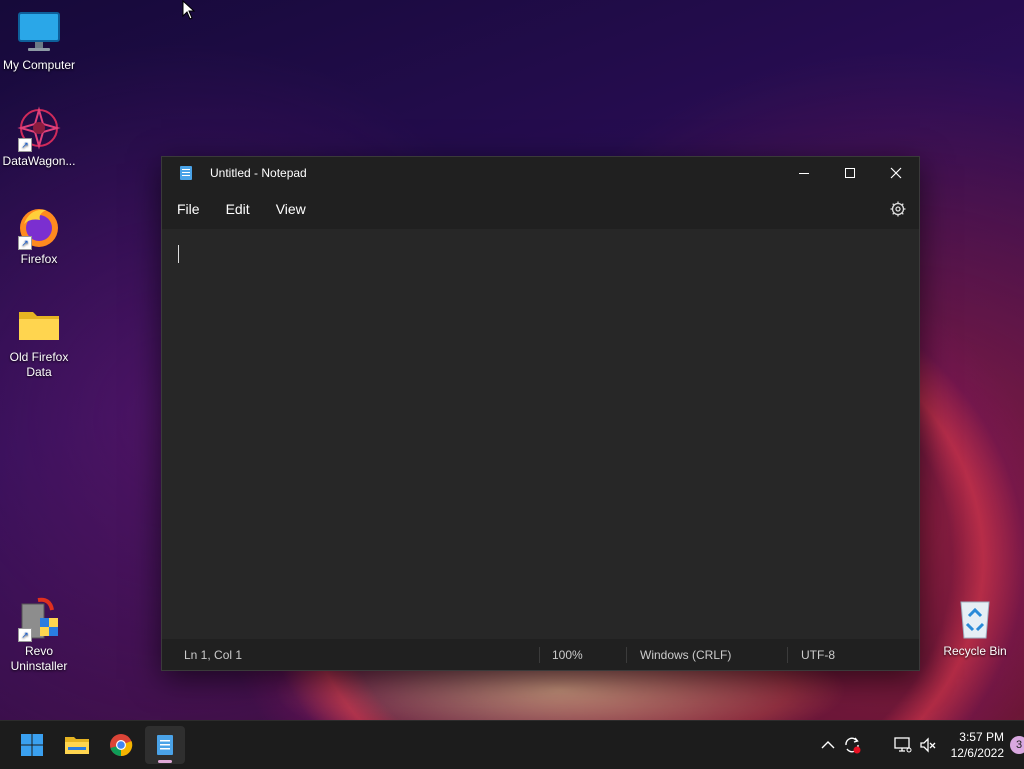 This screenshot has height=769, width=1024. What do you see at coordinates (981, 737) in the screenshot?
I see `clock-time: 3:57 PM` at bounding box center [981, 737].